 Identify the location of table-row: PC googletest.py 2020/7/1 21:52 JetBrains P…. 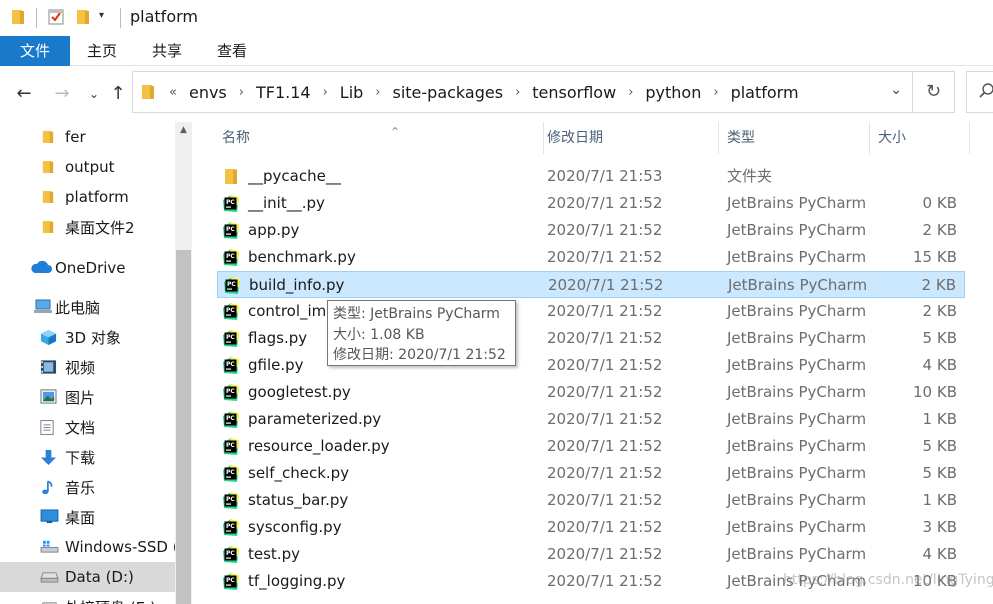
(591, 392).